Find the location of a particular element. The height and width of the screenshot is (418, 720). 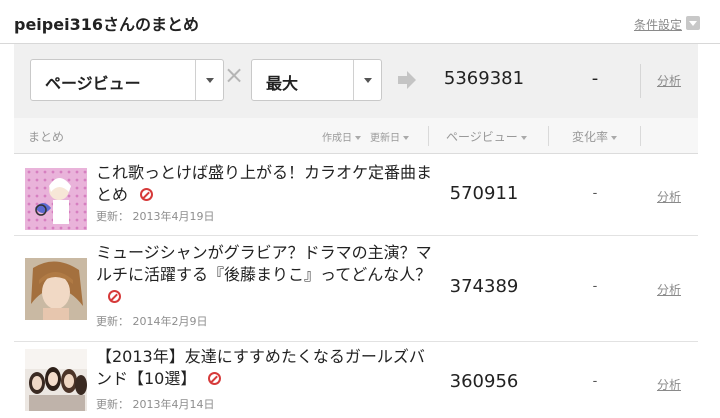

sort-created-label: 作成日 is located at coordinates (337, 138).